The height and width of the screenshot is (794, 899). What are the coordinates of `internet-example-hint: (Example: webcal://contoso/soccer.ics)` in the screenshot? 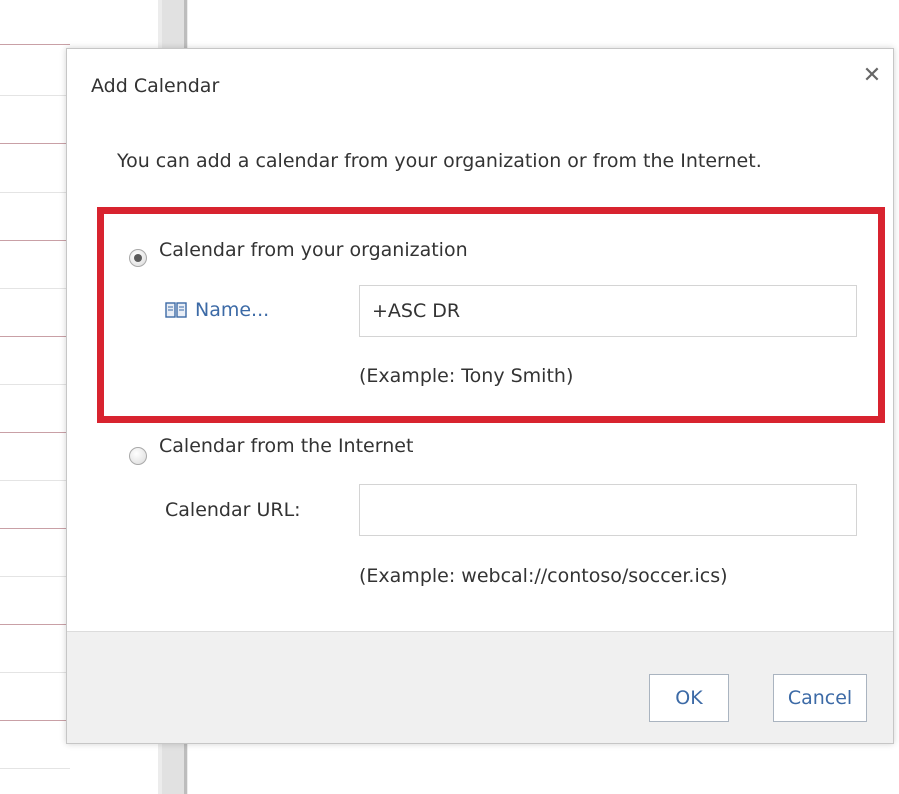 It's located at (543, 576).